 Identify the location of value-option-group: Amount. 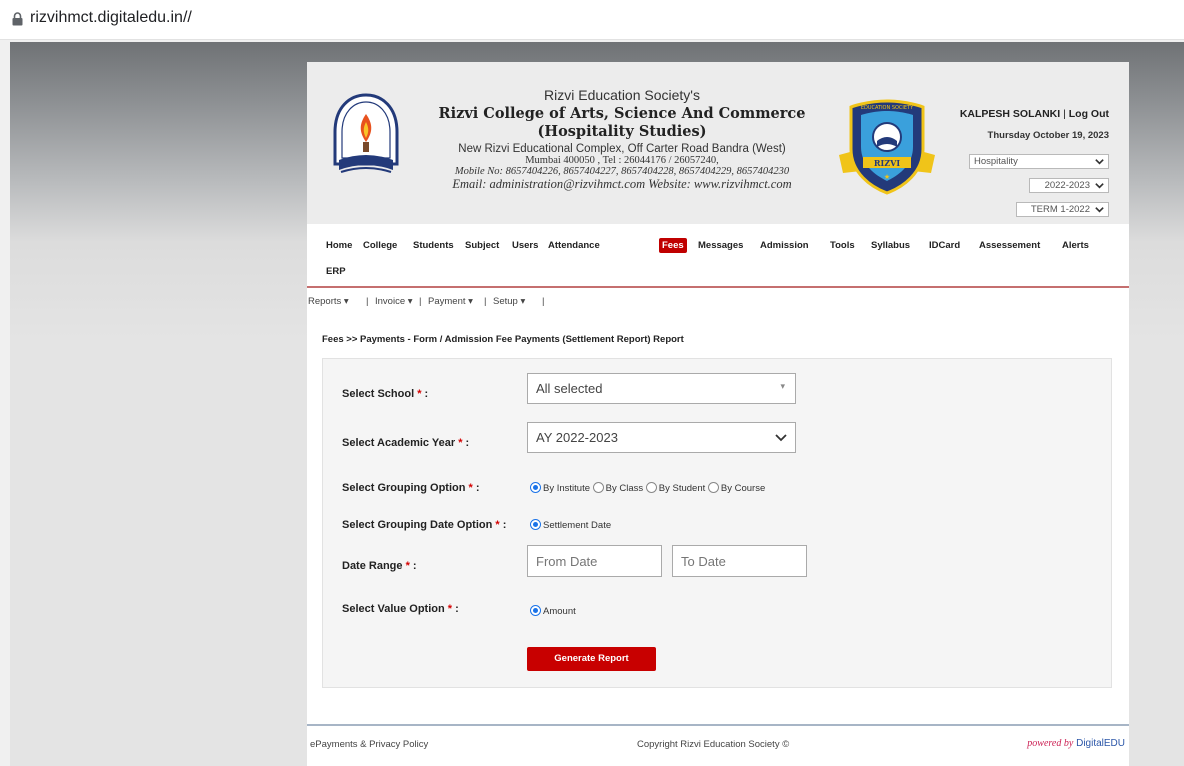
(553, 611).